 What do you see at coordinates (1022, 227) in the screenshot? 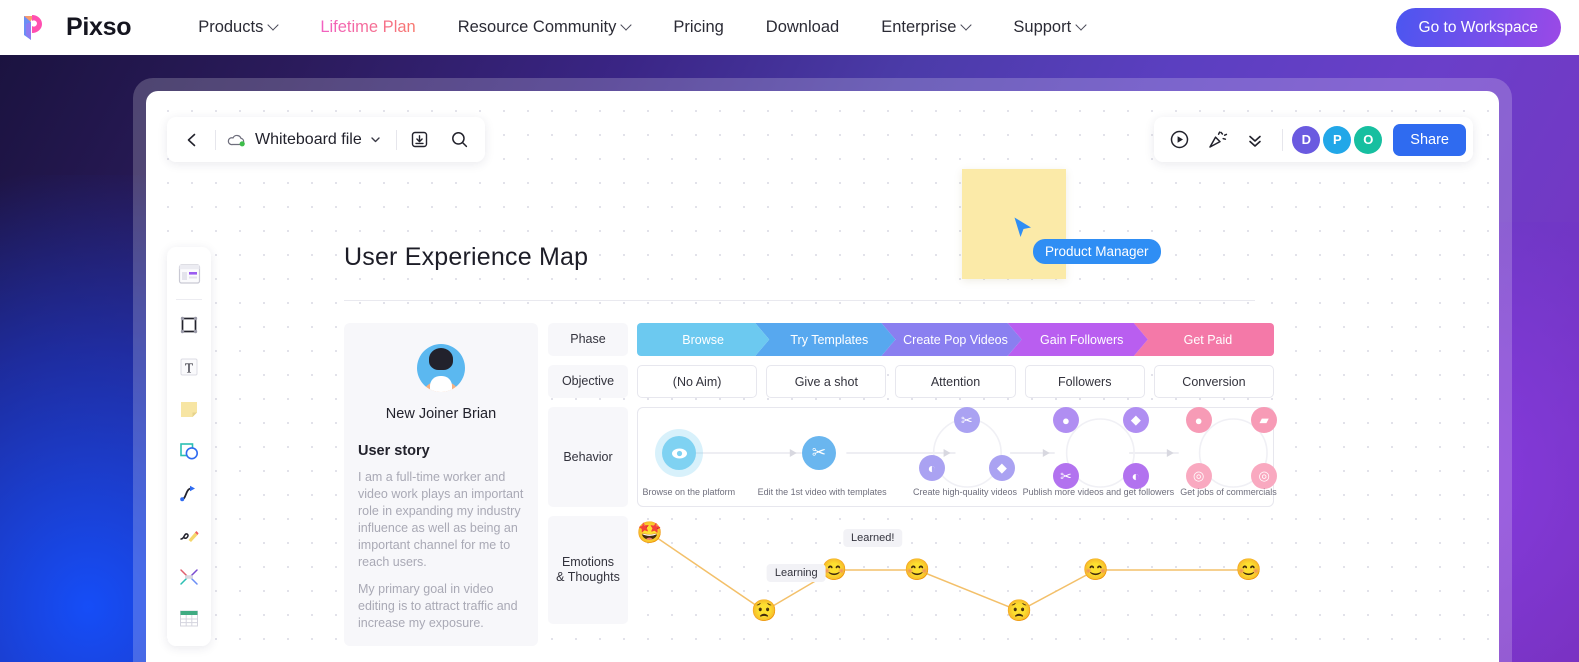
I see `cursor-pointer-icon` at bounding box center [1022, 227].